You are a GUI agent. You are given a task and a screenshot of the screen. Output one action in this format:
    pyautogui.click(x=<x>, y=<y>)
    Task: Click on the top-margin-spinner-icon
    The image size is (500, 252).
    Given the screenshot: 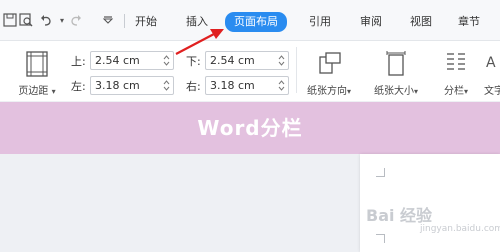 What is the action you would take?
    pyautogui.click(x=166, y=60)
    